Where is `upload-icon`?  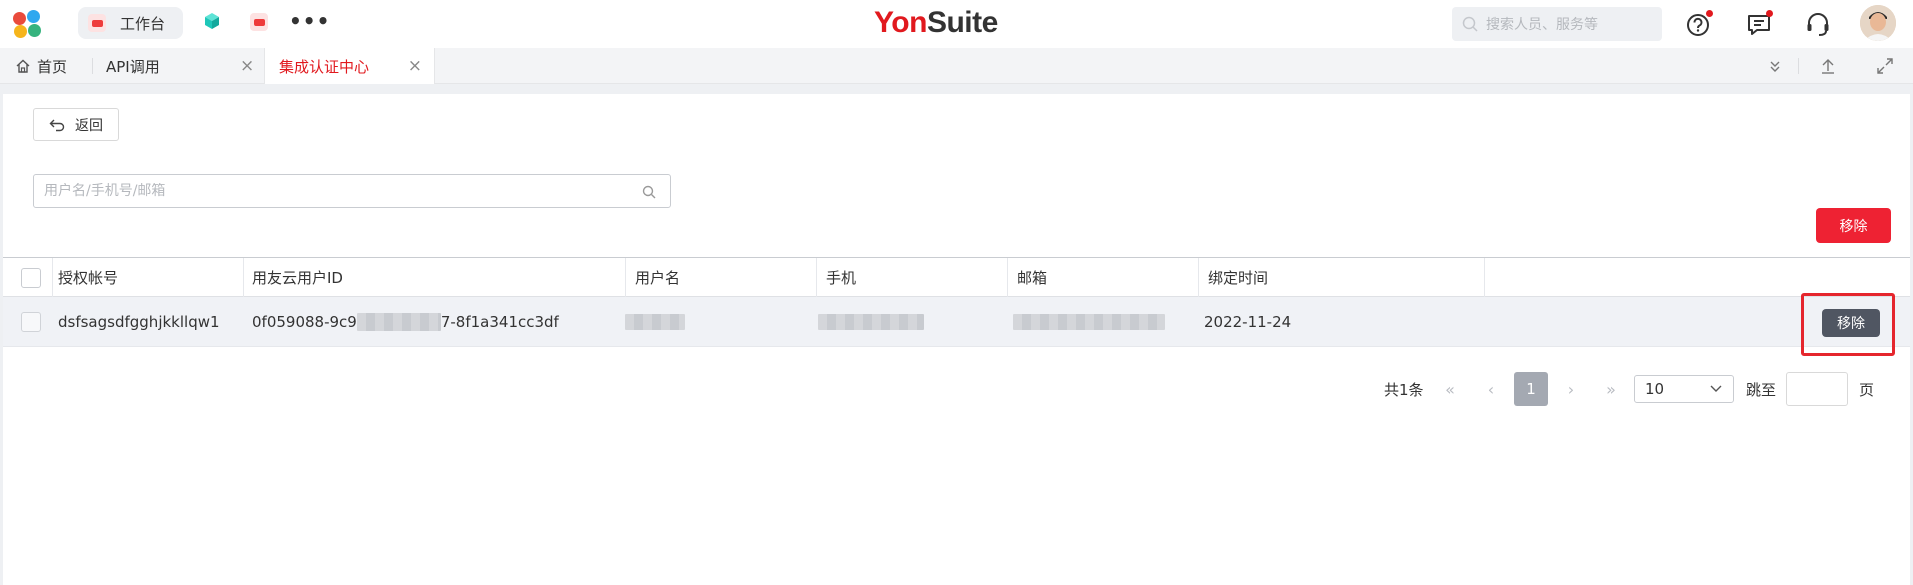
upload-icon is located at coordinates (1828, 66).